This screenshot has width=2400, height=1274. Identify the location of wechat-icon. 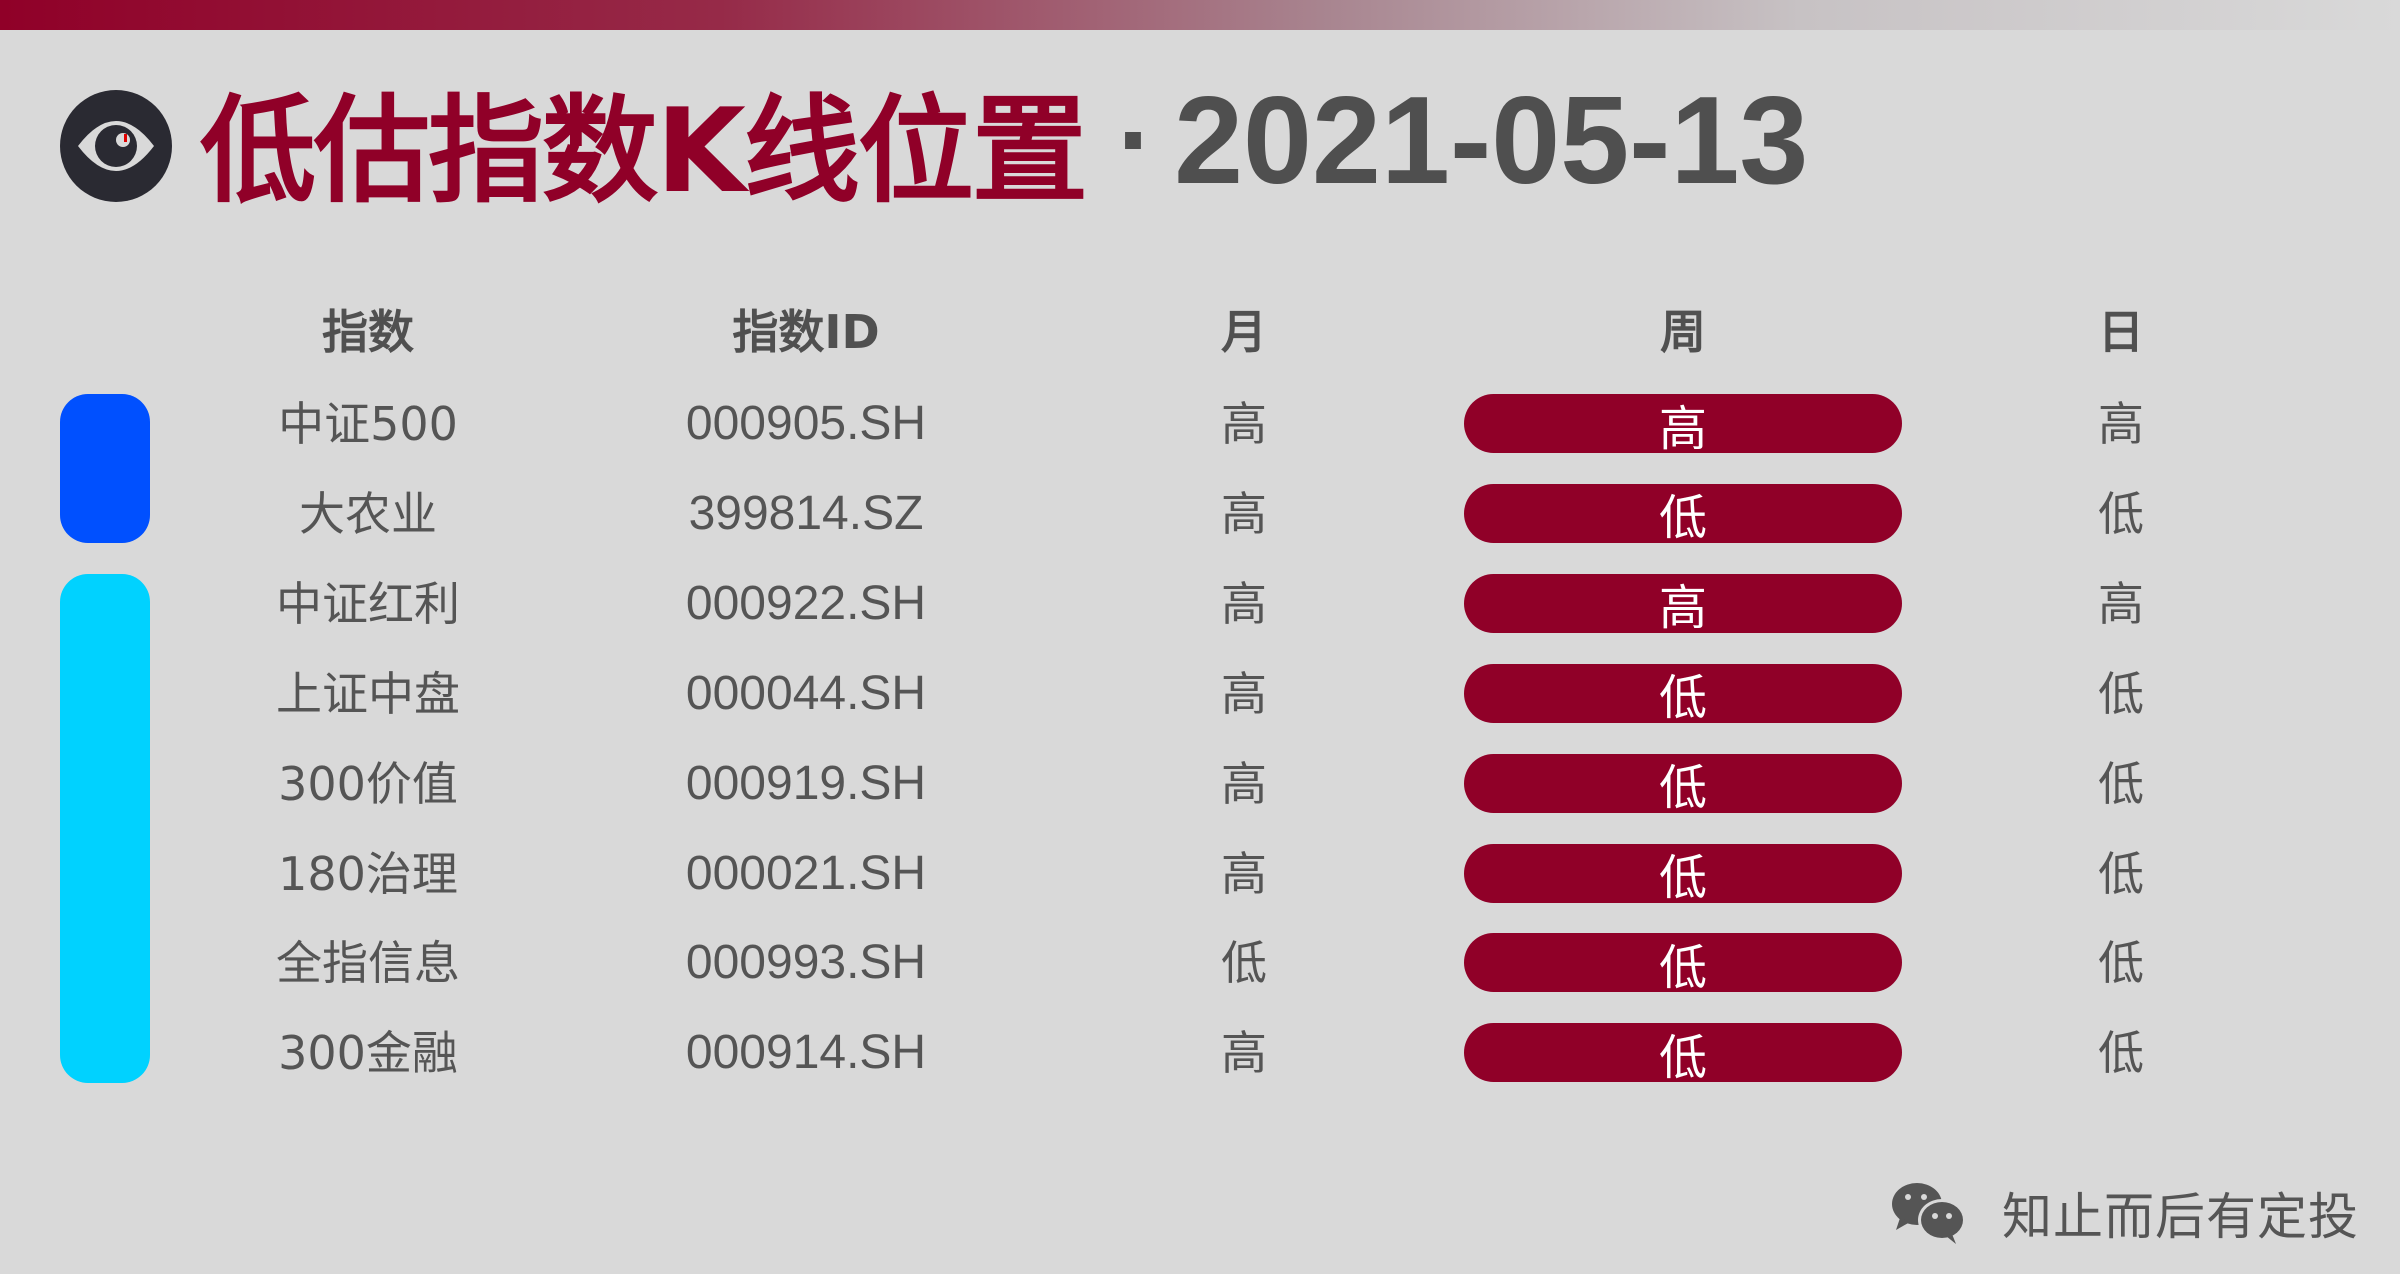
(1929, 1213).